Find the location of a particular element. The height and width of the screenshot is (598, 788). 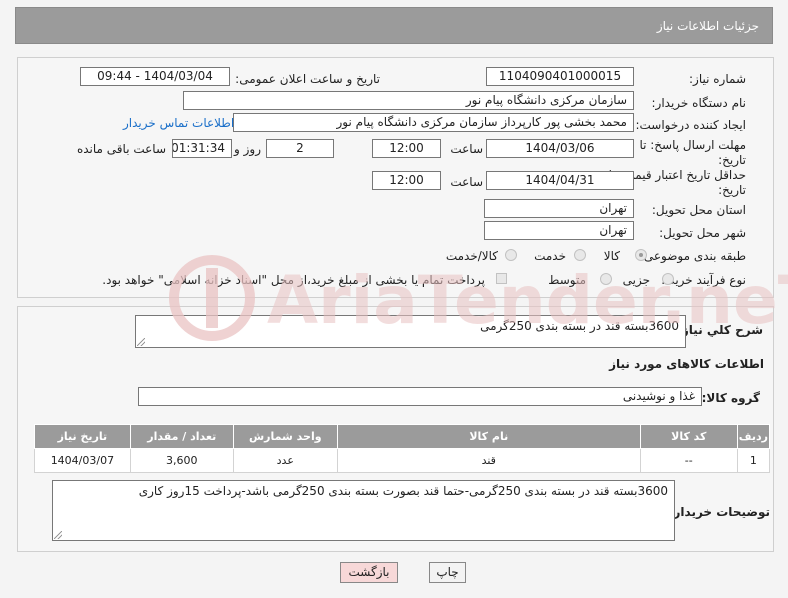

delivery-province-field: تهران is located at coordinates (559, 208).